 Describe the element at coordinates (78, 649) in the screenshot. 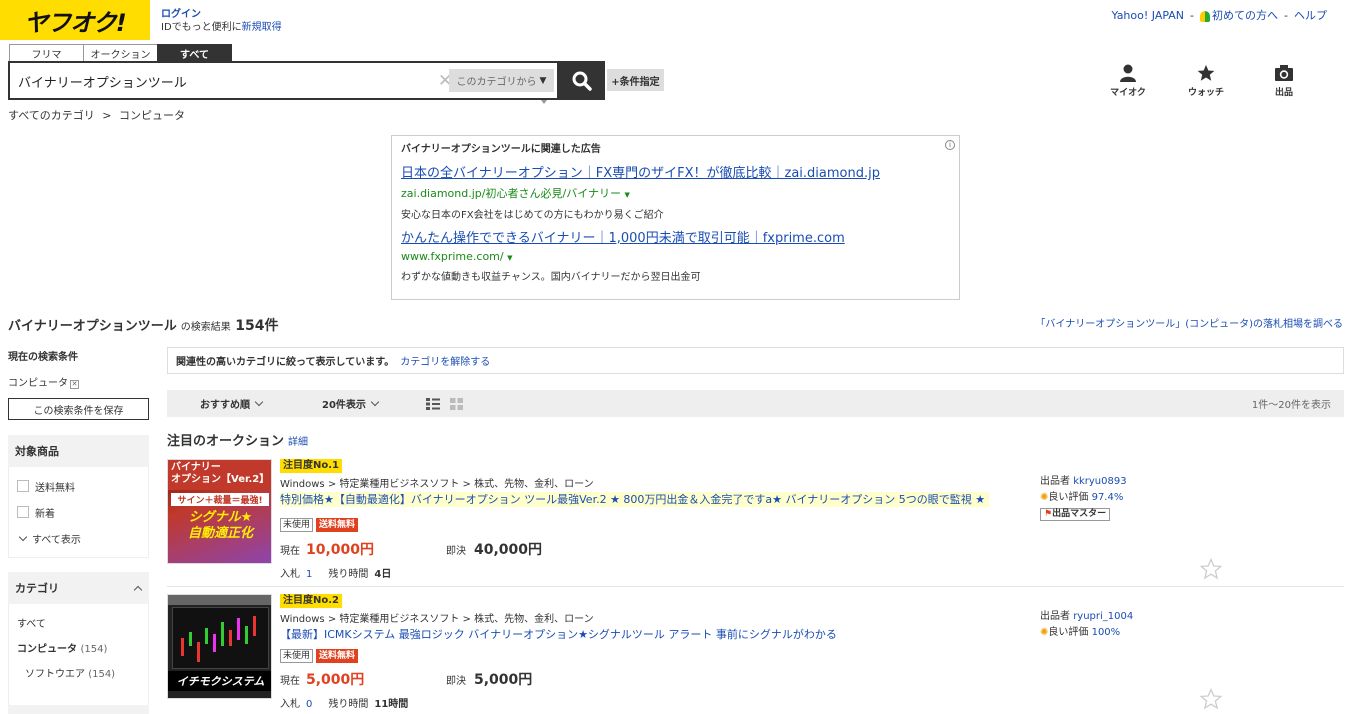

I see `category-item: コンピュータ (154)` at that location.